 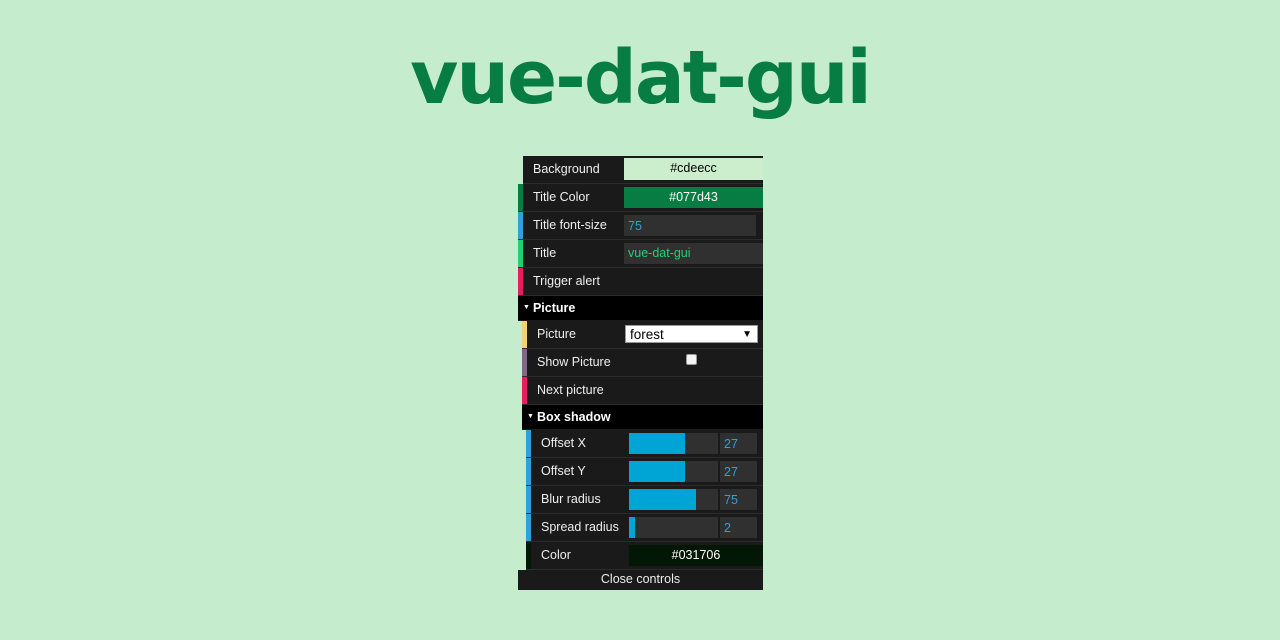 I want to click on picture-select: forest ▼, so click(x=691, y=334).